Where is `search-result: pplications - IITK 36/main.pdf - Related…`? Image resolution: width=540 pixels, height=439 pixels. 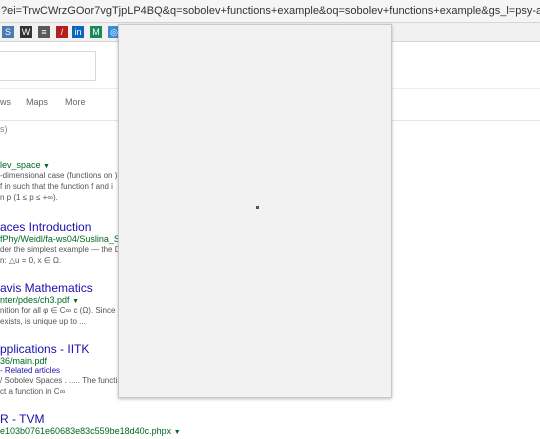
search-result: pplications - IITK 36/main.pdf - Related… is located at coordinates (58, 369).